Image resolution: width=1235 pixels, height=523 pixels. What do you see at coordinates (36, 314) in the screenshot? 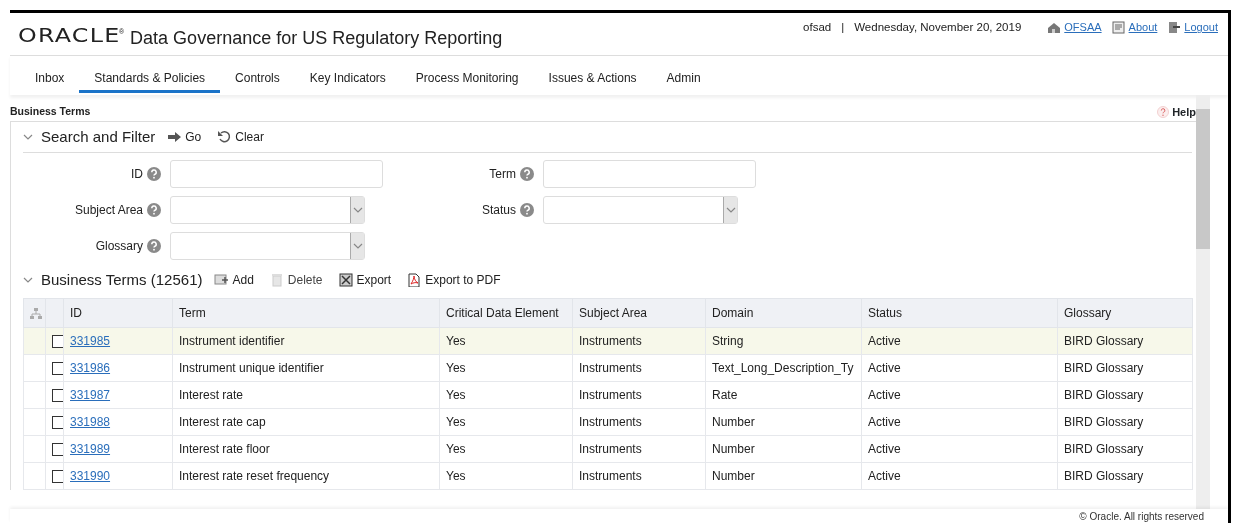
I see `hierarchy-icon` at bounding box center [36, 314].